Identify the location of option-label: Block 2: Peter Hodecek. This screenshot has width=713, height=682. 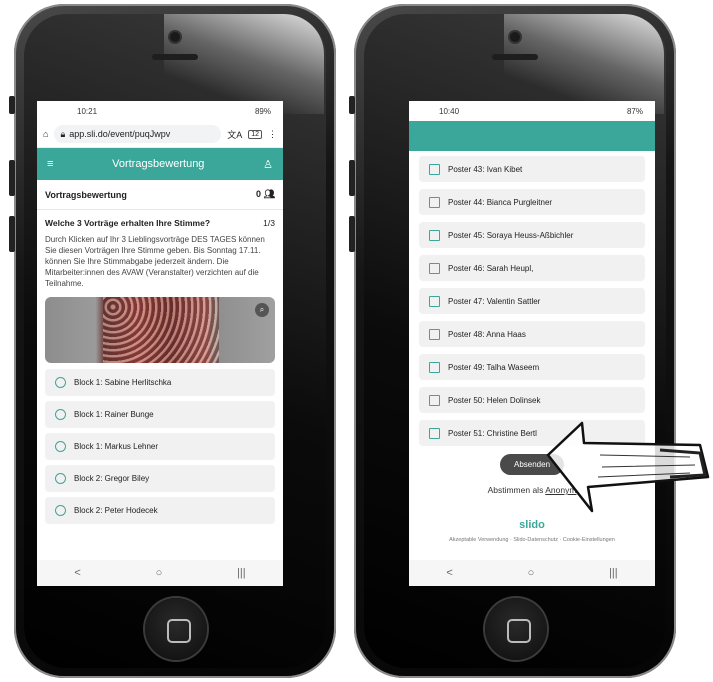
(116, 510).